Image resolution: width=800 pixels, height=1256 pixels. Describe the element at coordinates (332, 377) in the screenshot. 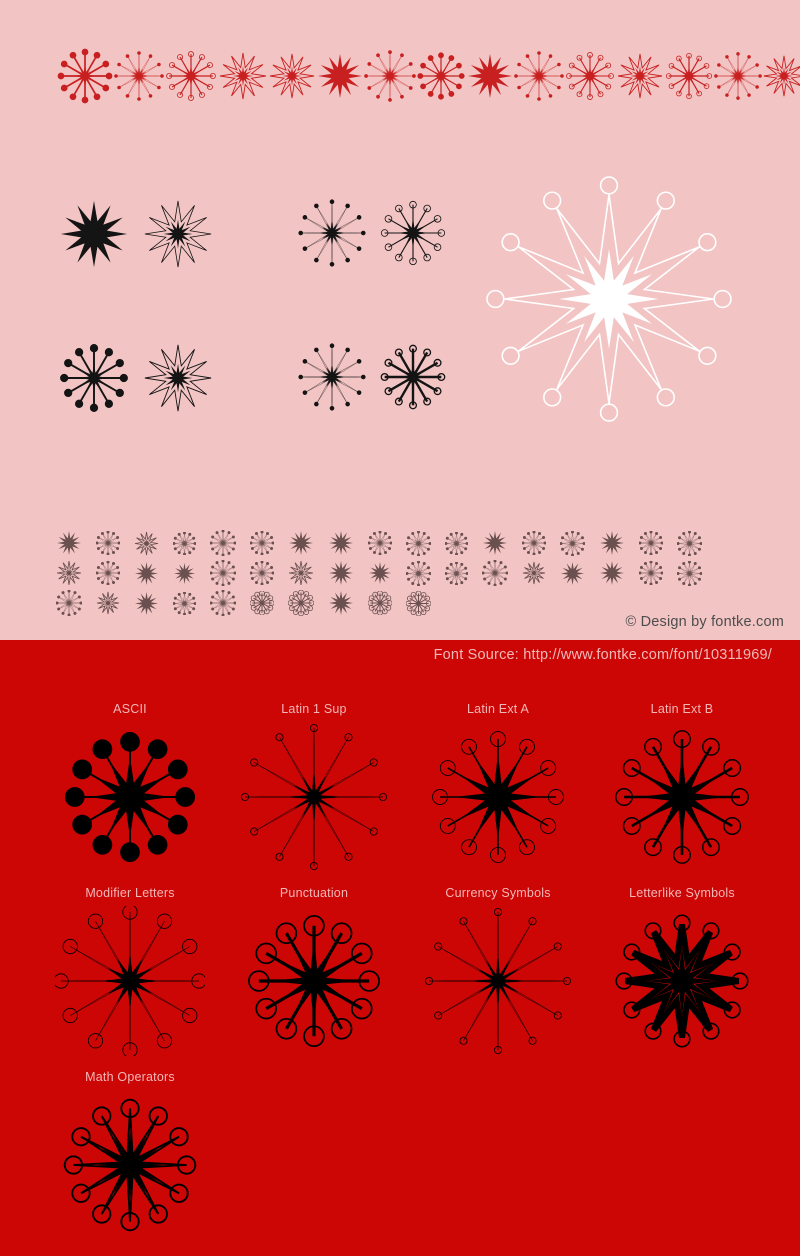

I see `glyph-pair-4-left` at that location.